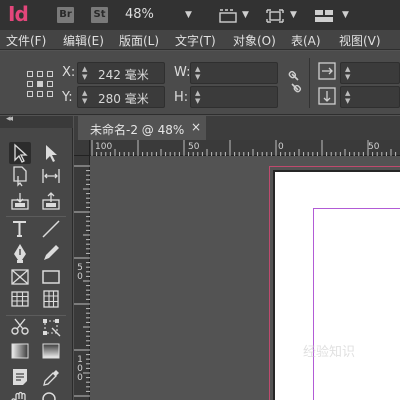 The height and width of the screenshot is (400, 400). I want to click on tools-panel-header: ◂◂, so click(36, 121).